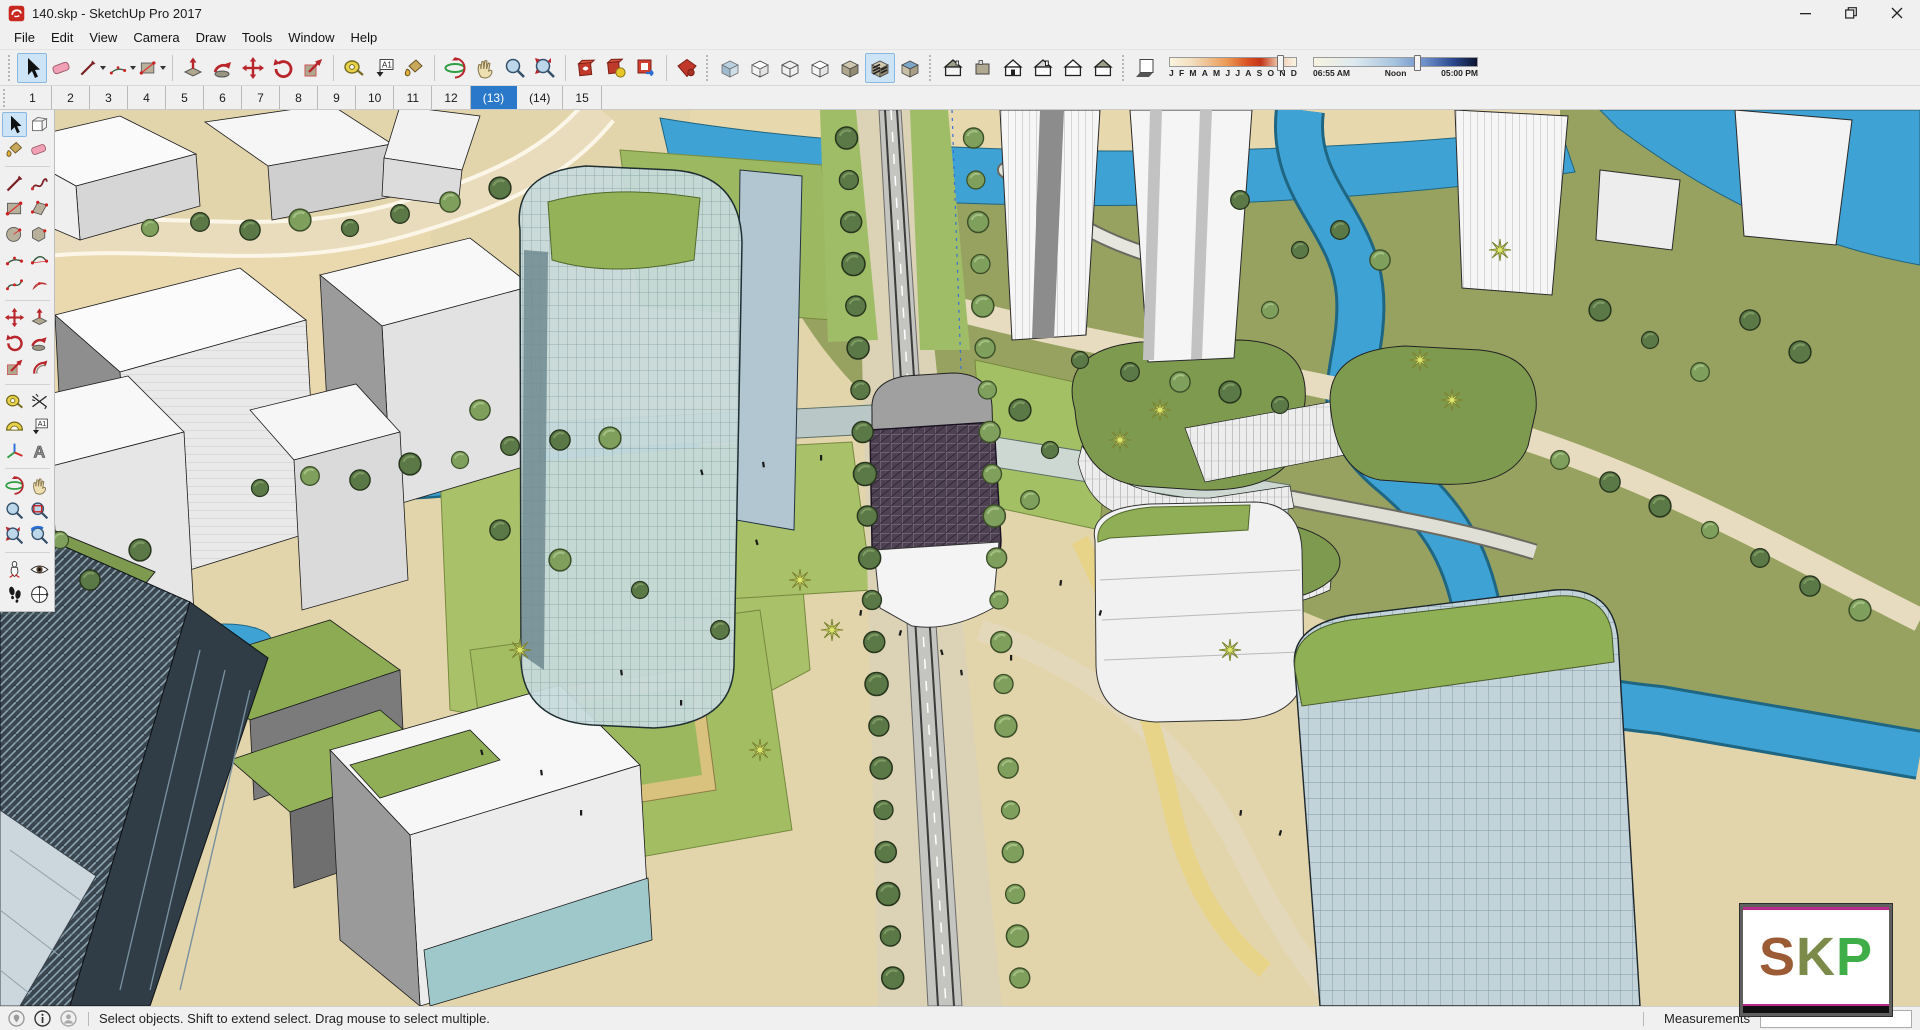  I want to click on scene-tab-3: 3, so click(109, 97).